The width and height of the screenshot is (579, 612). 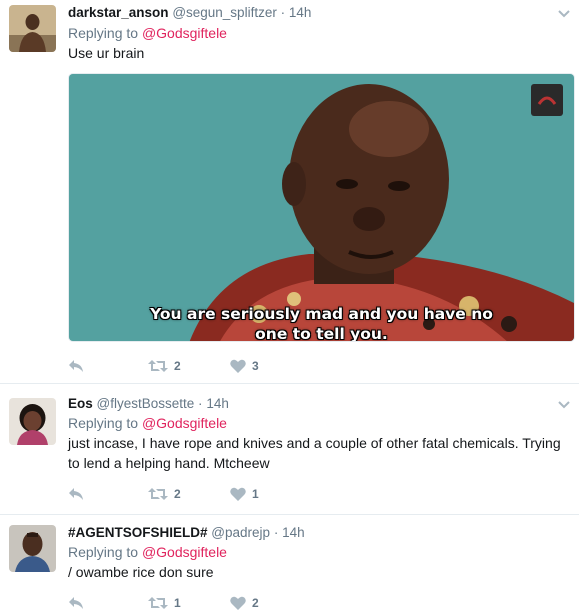 What do you see at coordinates (255, 603) in the screenshot?
I see `like-count: 2` at bounding box center [255, 603].